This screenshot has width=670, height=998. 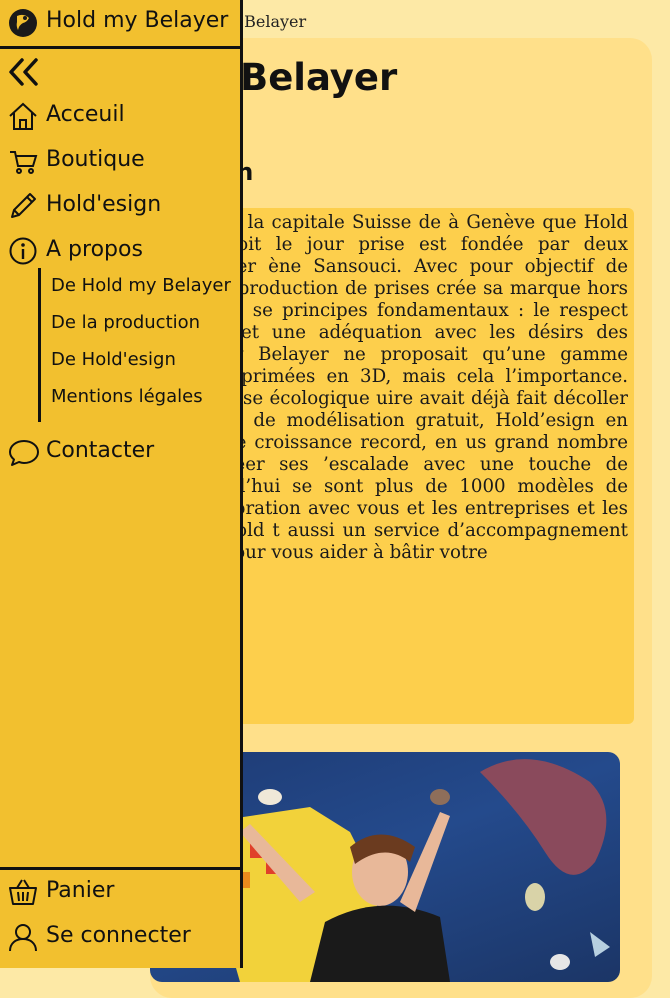 I want to click on submenu-item-hold-my-belayer: De Hold my Belayer, so click(x=141, y=285).